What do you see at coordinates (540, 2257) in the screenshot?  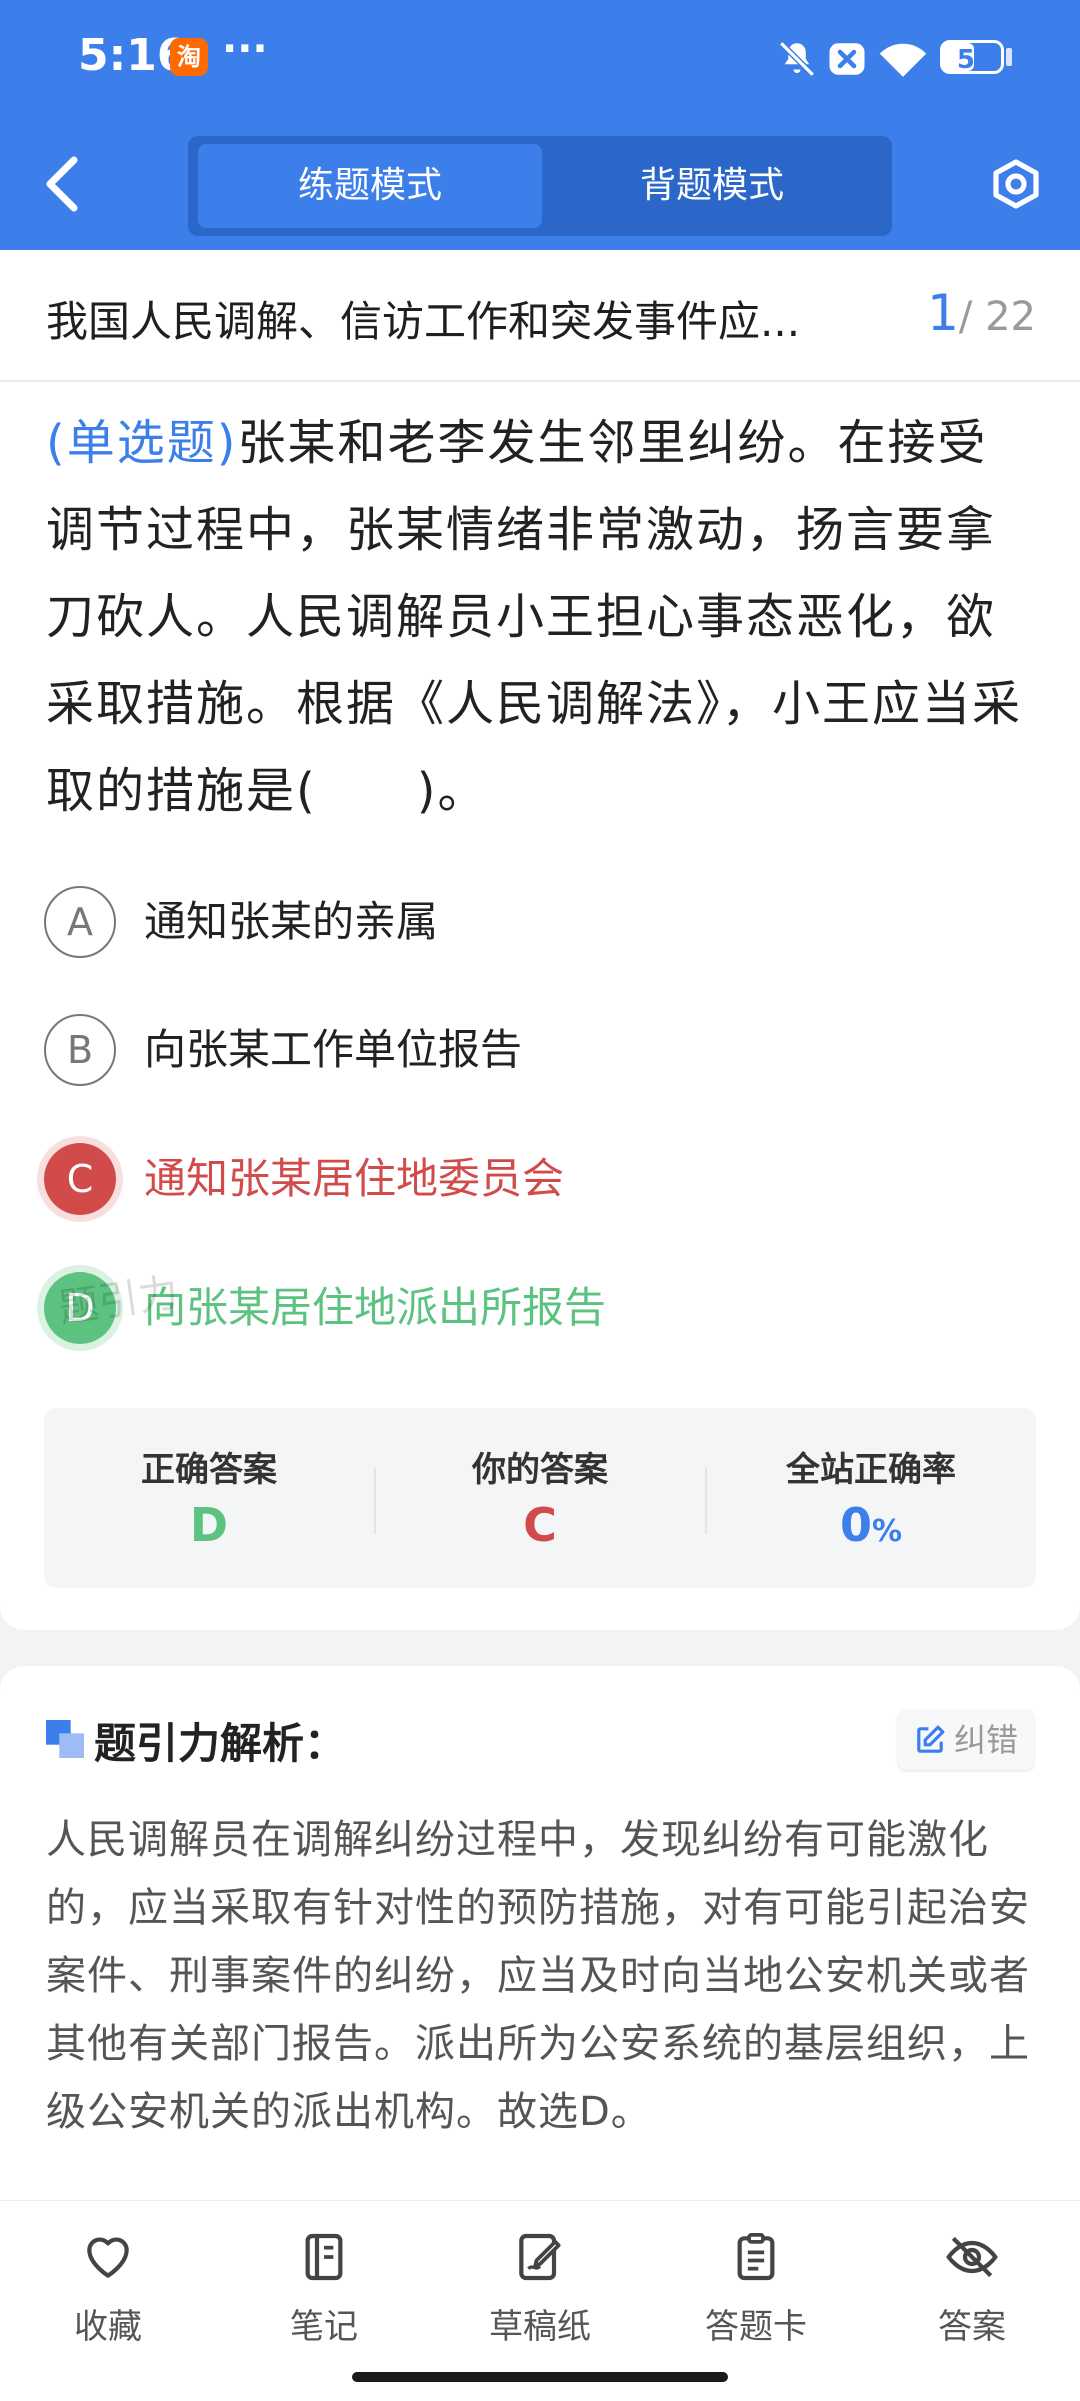 I see `draft-pen-icon` at bounding box center [540, 2257].